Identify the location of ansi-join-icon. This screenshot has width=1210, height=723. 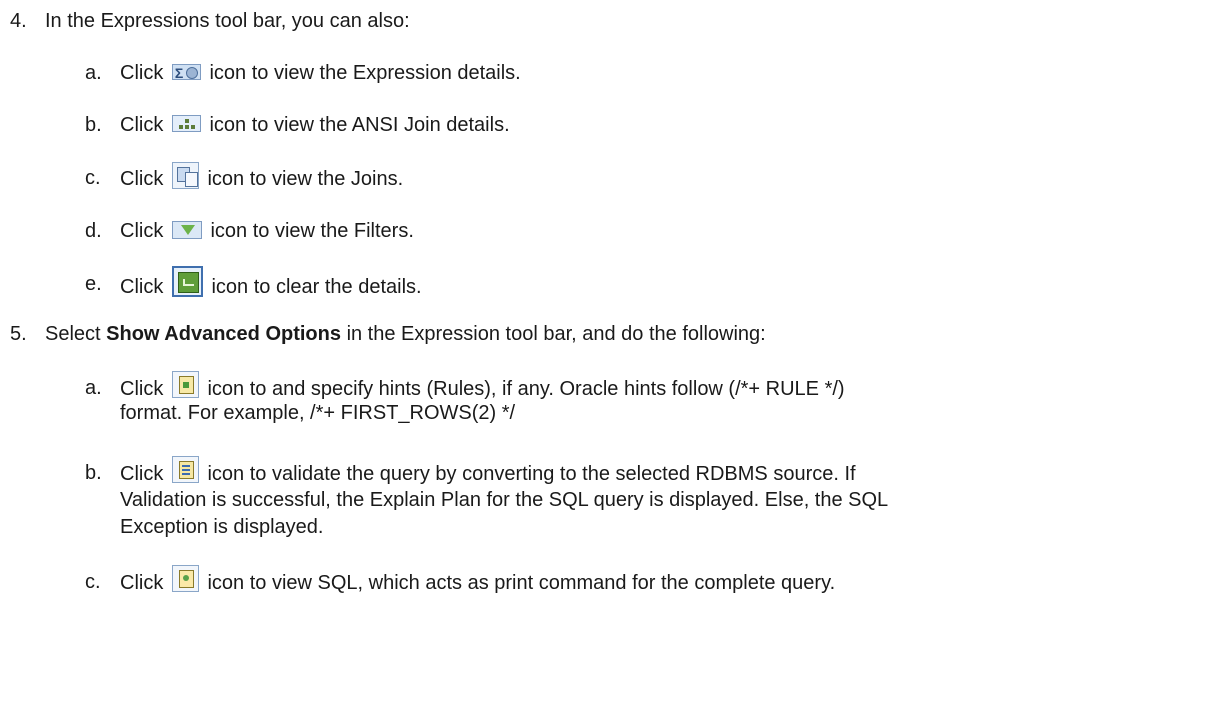
(186, 124).